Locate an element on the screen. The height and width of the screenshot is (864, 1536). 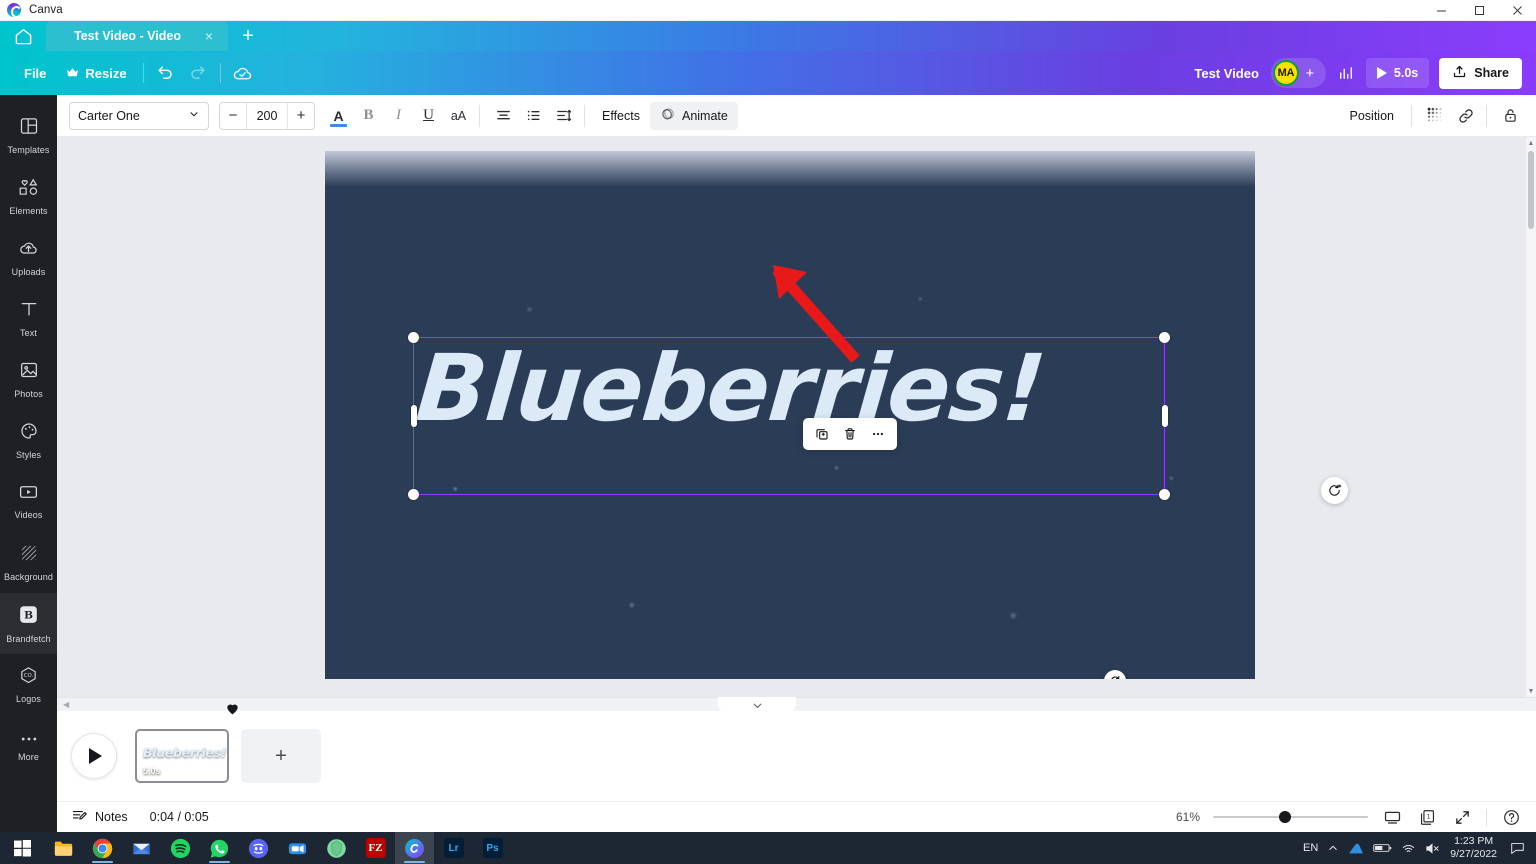
zoom-slider is located at coordinates (1290, 817).